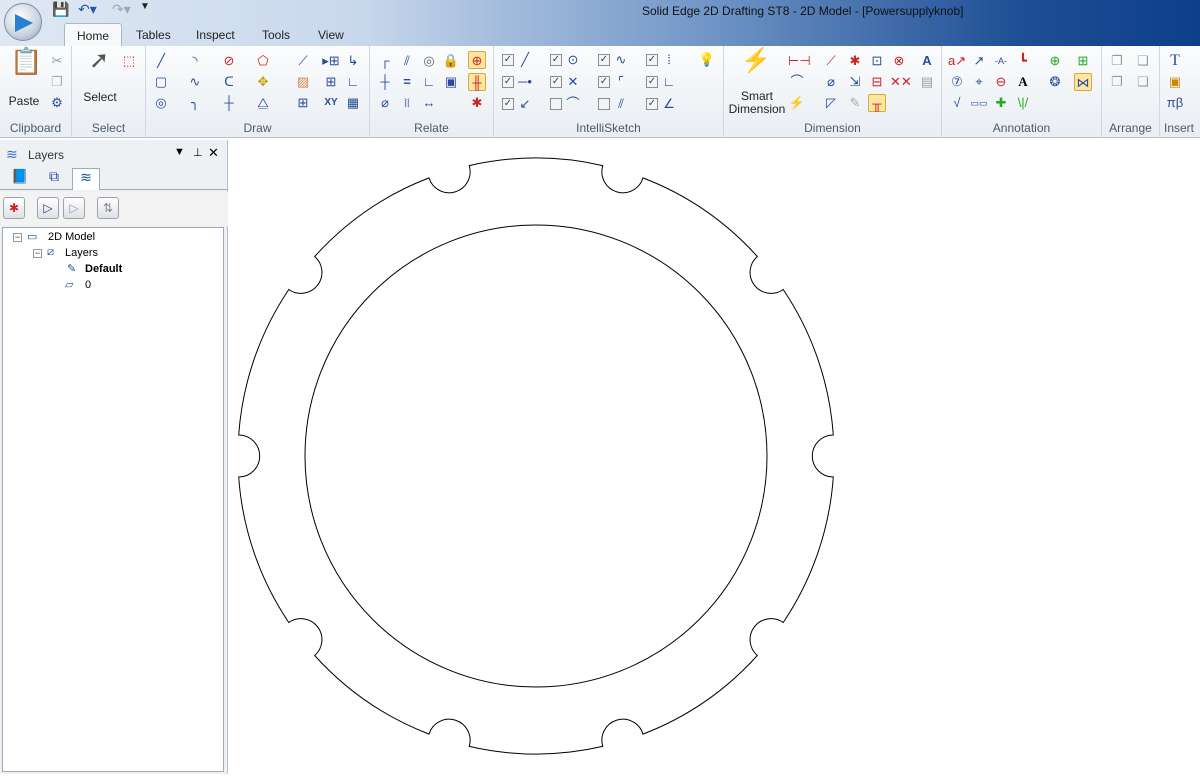 This screenshot has height=777, width=1200. I want to click on undo-icon: ↶▾, so click(87, 9).